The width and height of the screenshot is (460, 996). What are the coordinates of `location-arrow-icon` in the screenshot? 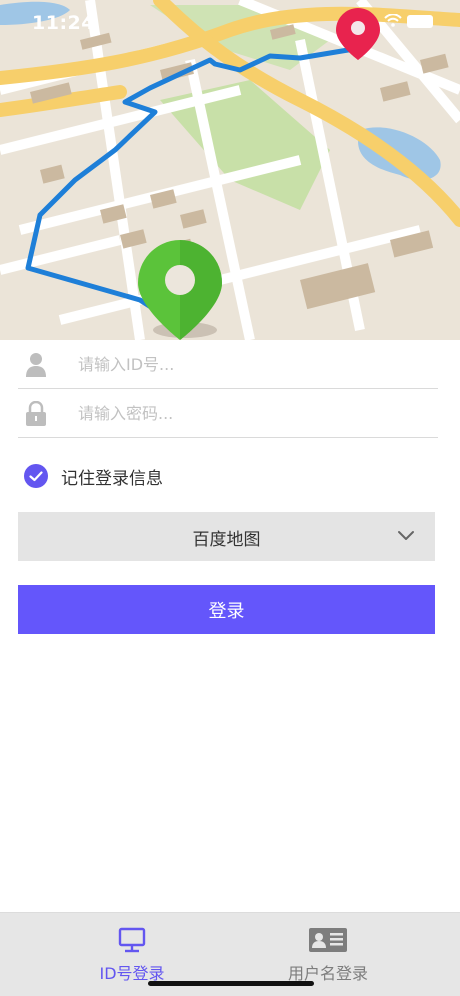 It's located at (91, 21).